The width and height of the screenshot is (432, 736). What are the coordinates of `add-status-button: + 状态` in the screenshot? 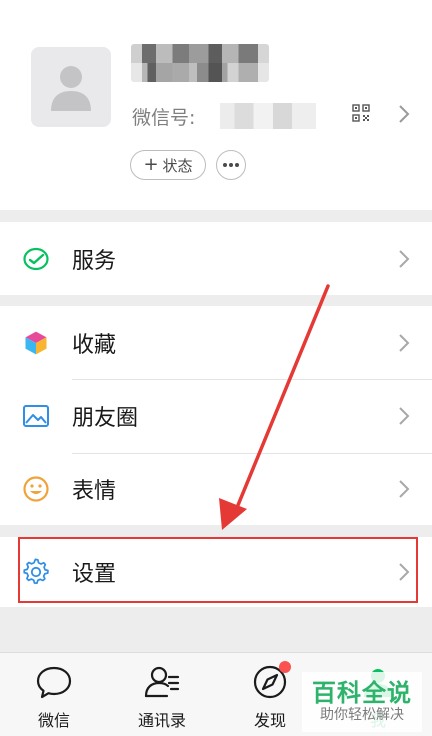 It's located at (168, 165).